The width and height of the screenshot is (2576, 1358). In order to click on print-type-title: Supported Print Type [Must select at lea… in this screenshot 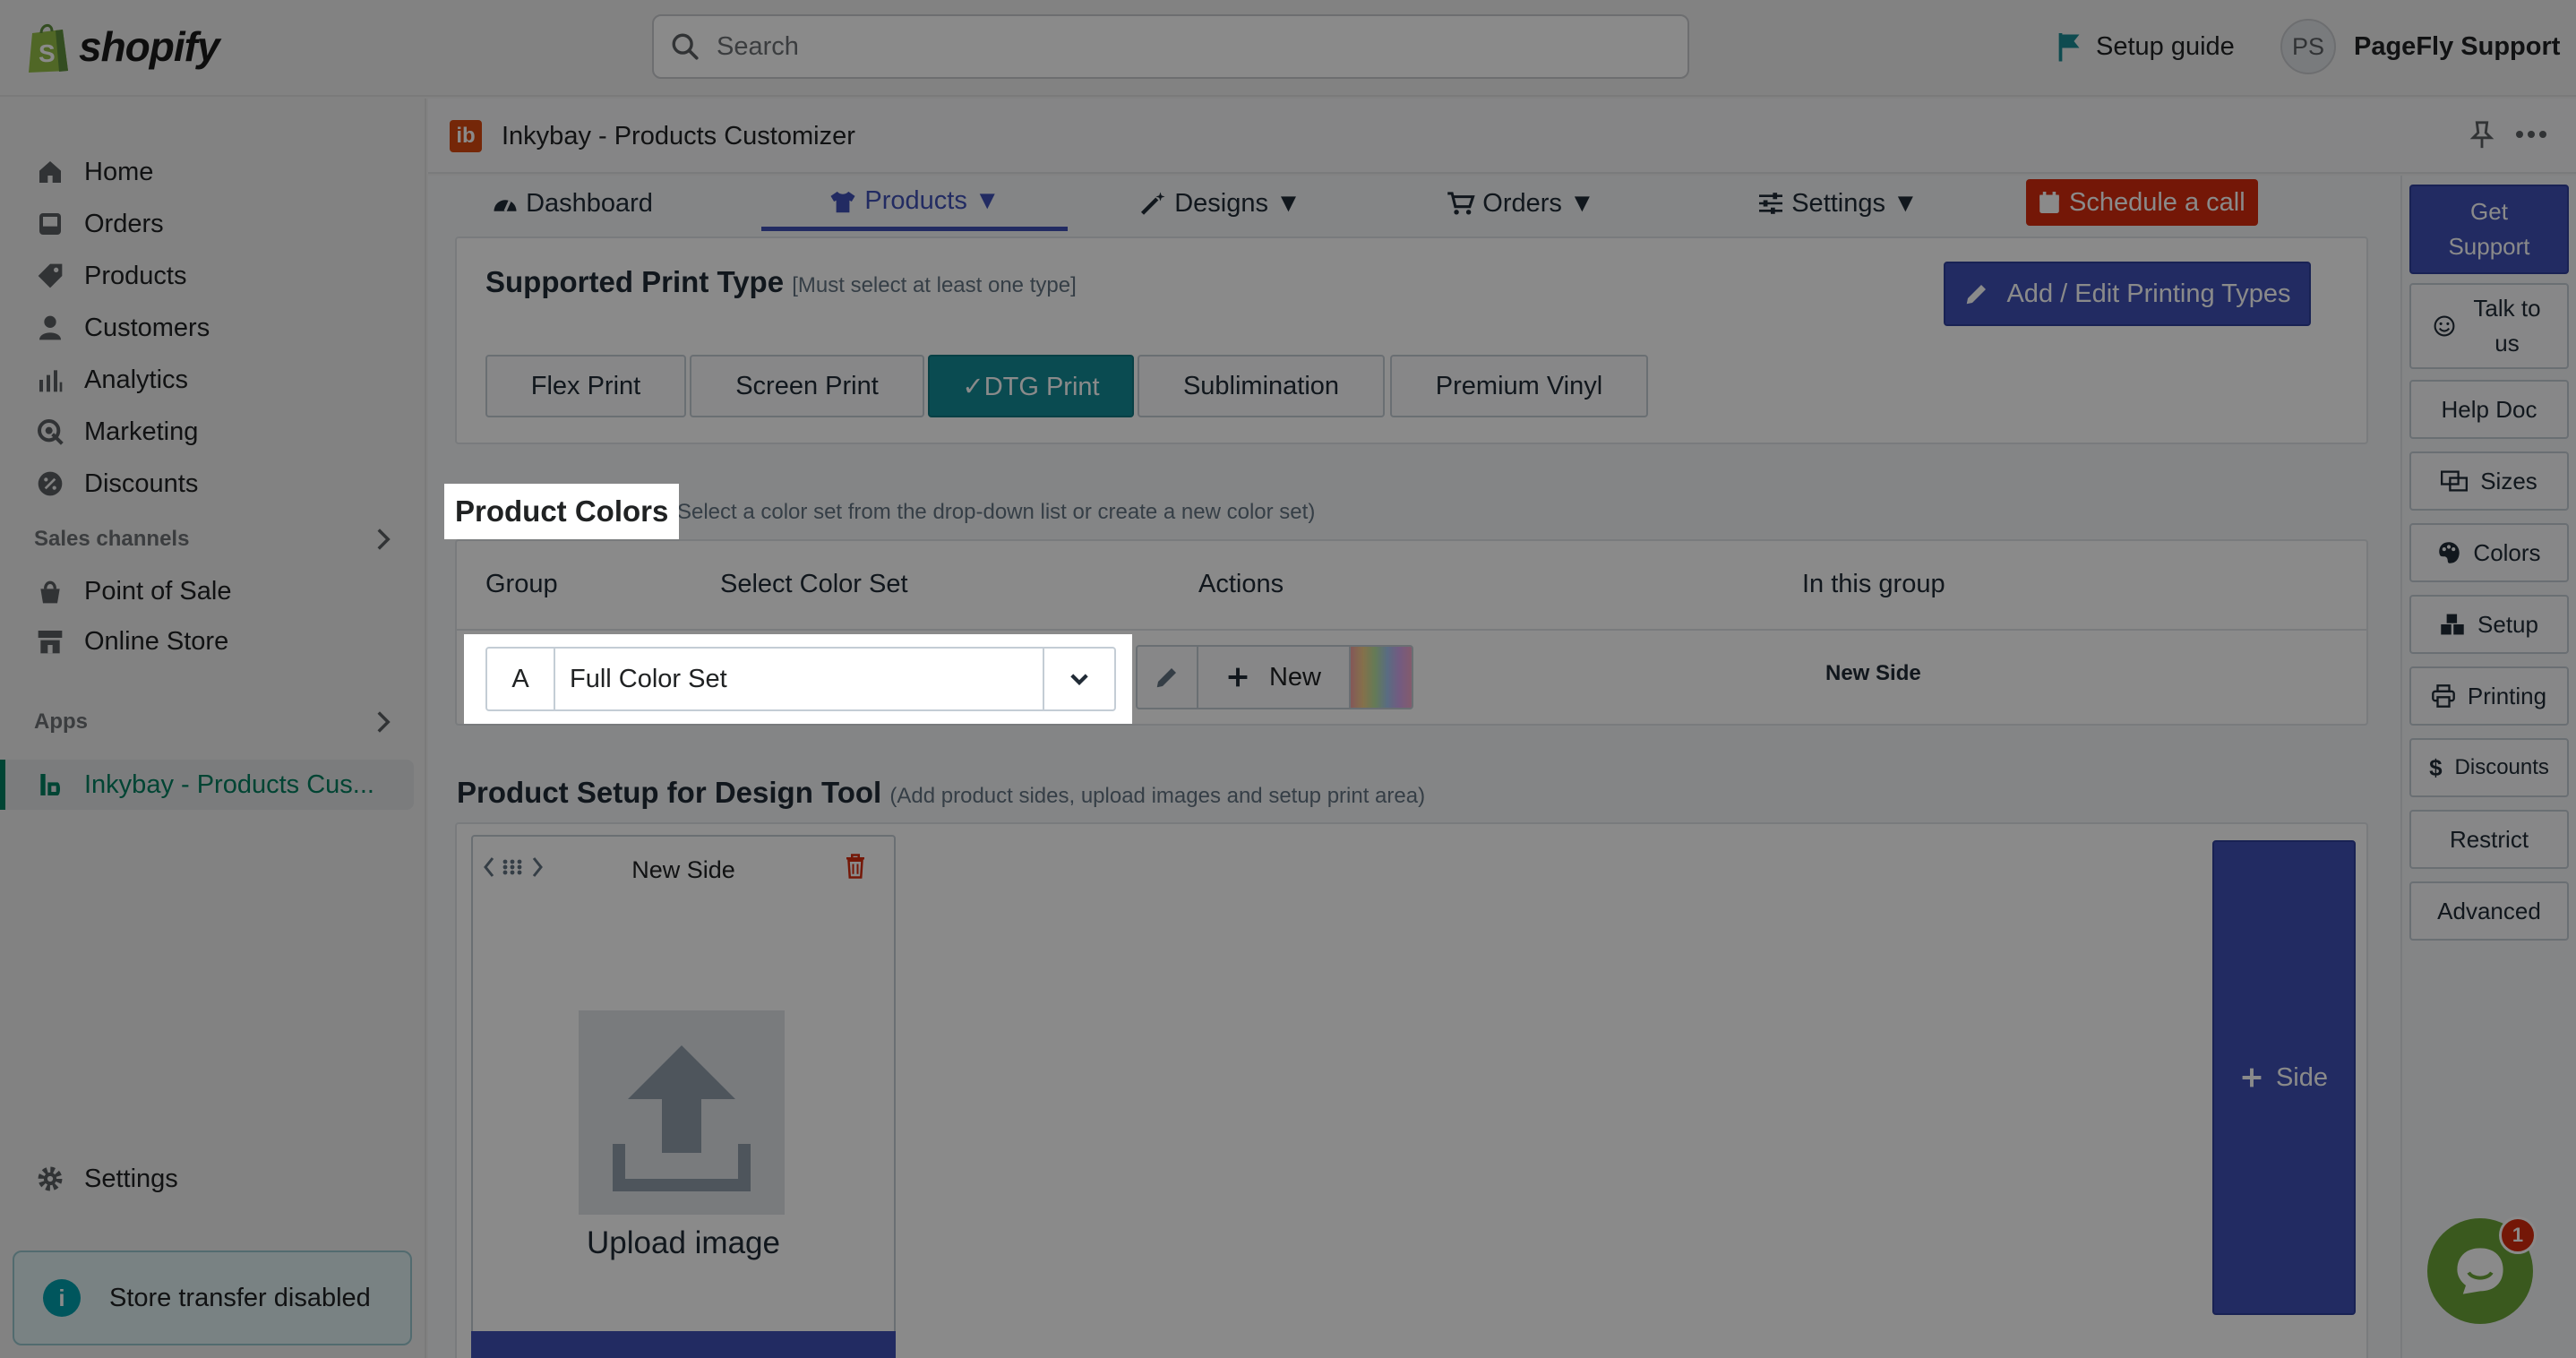, I will do `click(781, 281)`.